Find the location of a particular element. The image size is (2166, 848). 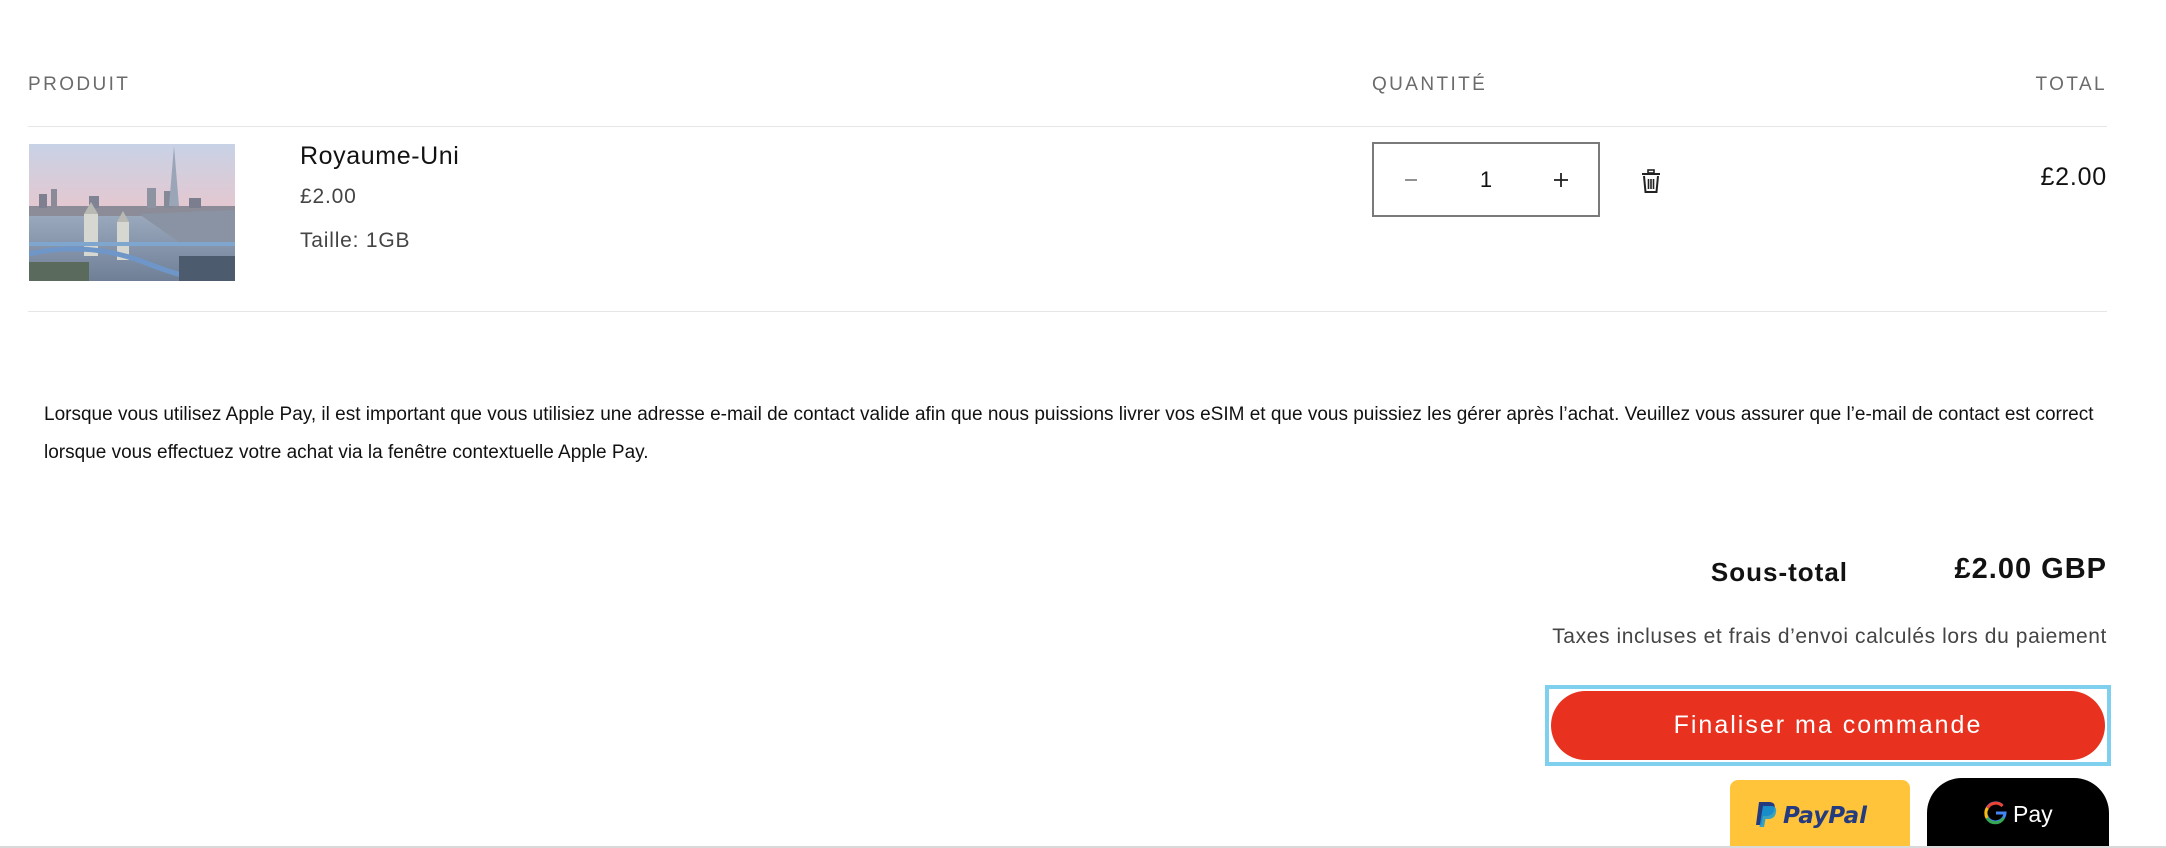

line-item-total: £2.00 is located at coordinates (2073, 177).